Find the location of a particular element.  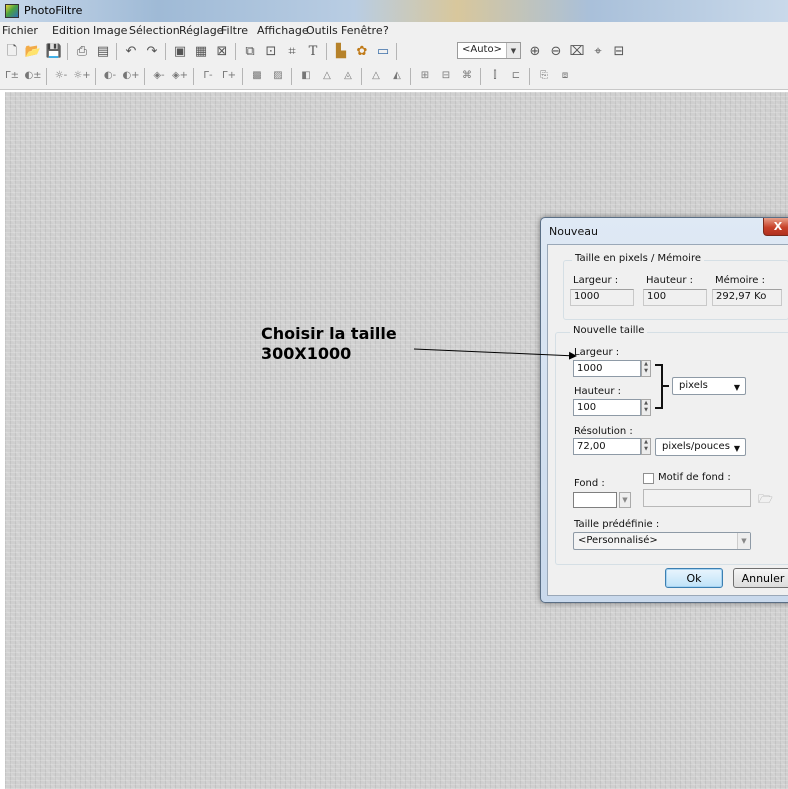

open-folder-icon: 📂 is located at coordinates (33, 51).